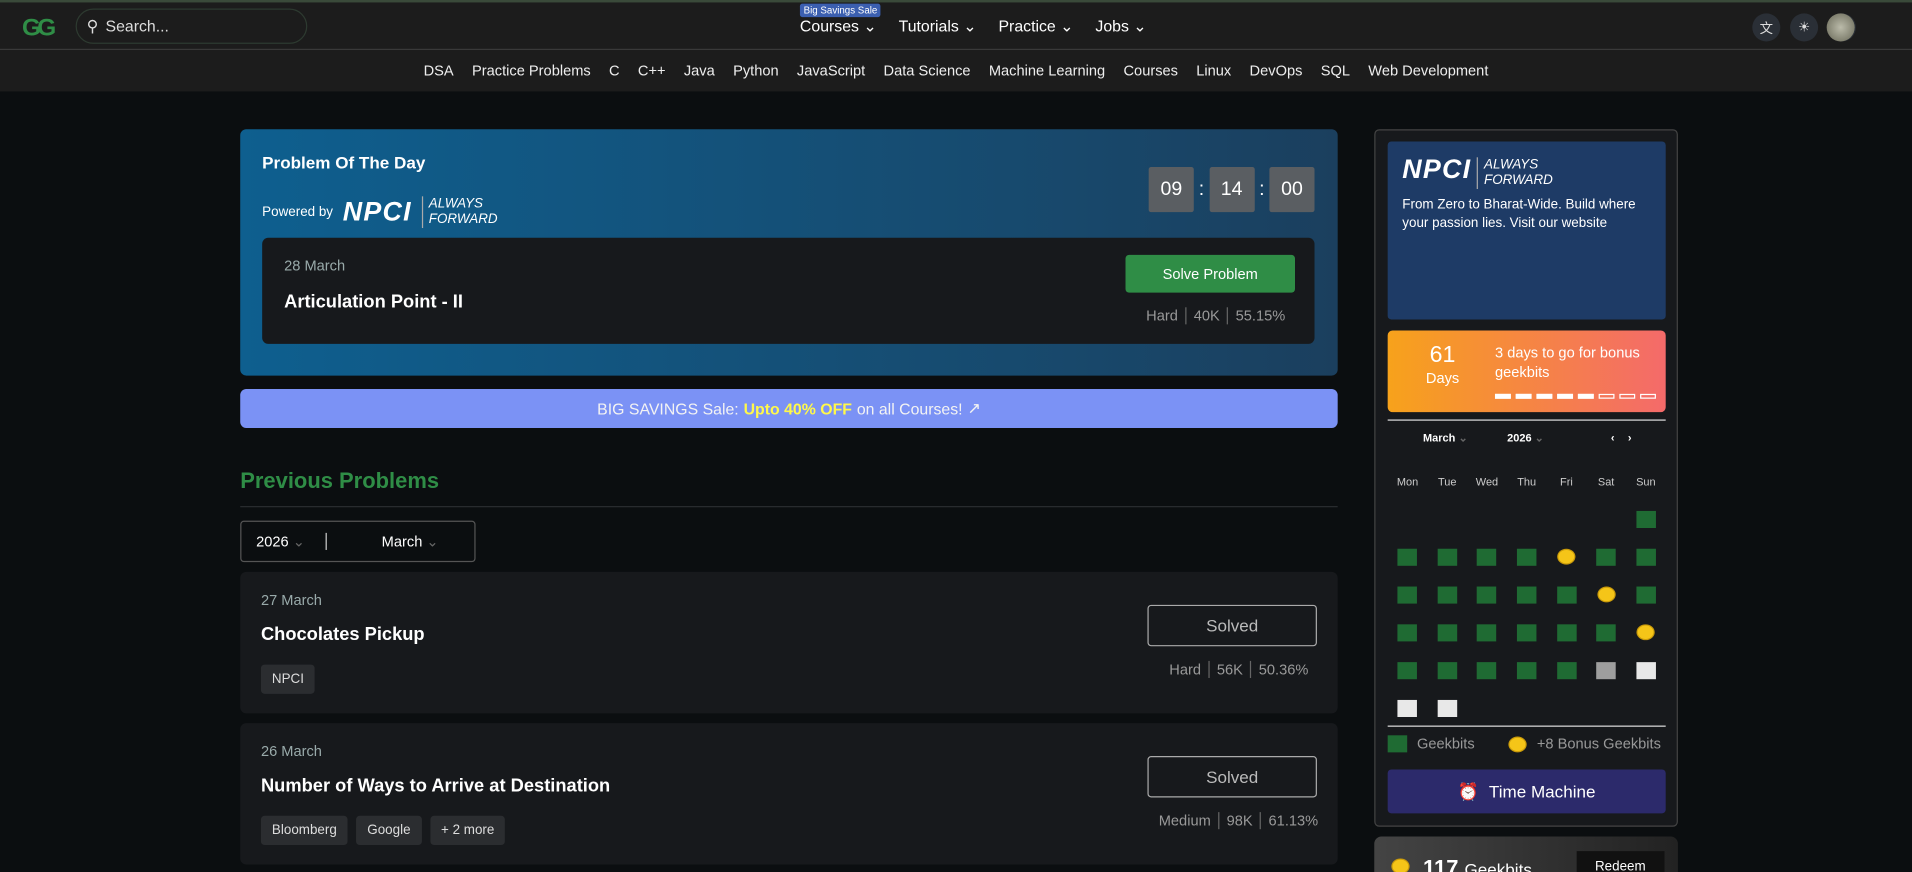 The image size is (1912, 872). What do you see at coordinates (1804, 27) in the screenshot?
I see `theme-toggle-icon: ☀` at bounding box center [1804, 27].